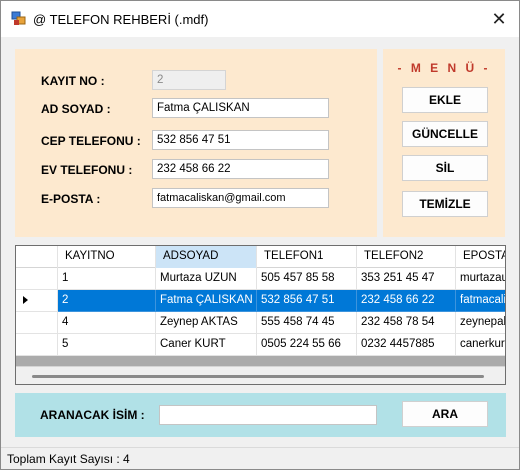 This screenshot has width=520, height=470. Describe the element at coordinates (445, 204) in the screenshot. I see `temizle-button: TEMİZLE` at that location.